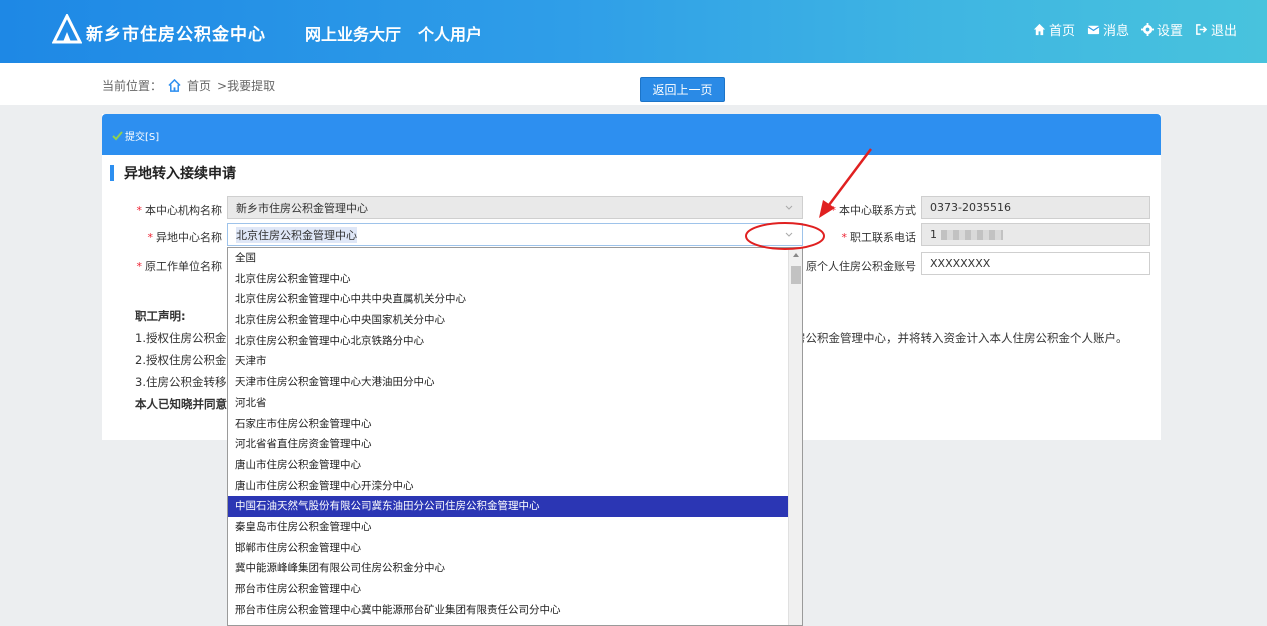 This screenshot has width=1267, height=626. Describe the element at coordinates (508, 444) in the screenshot. I see `dropdown-option: 河北省省直住房资金管理中心` at that location.